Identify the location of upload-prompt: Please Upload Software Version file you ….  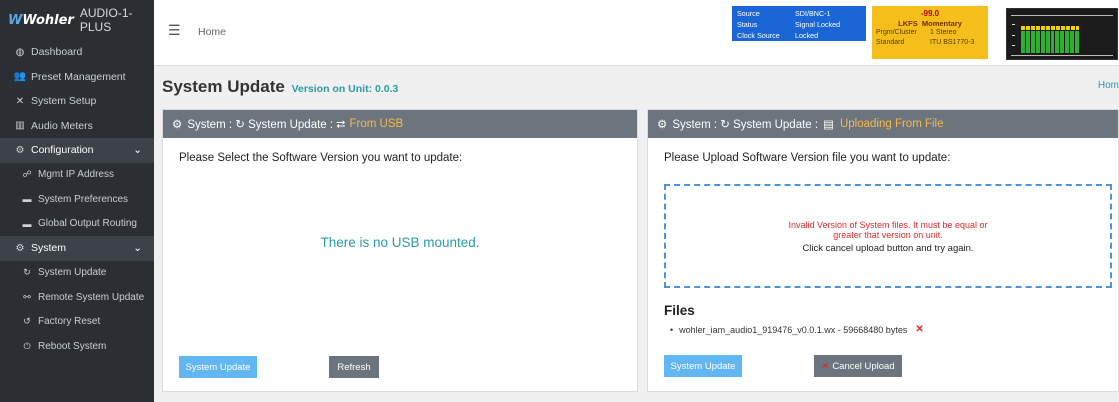
(807, 158).